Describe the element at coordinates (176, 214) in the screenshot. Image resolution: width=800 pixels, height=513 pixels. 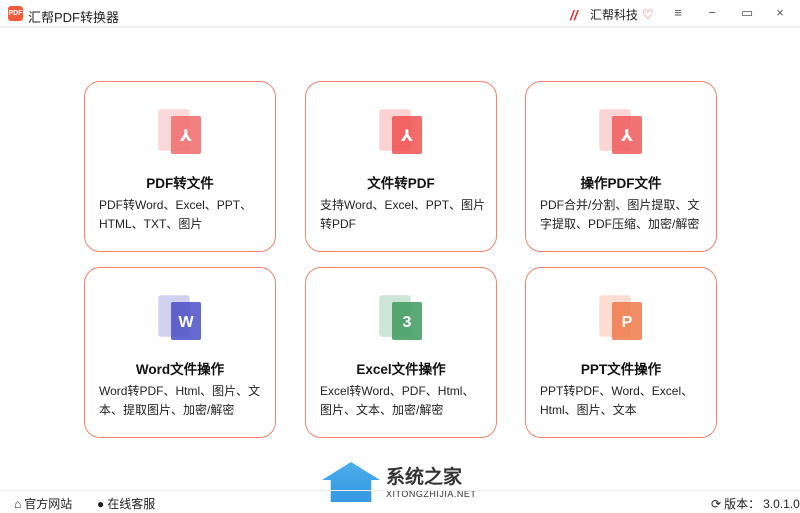
I see `card-description: PDF转Word、Excel、PPT、HTML、TXT、图片` at that location.